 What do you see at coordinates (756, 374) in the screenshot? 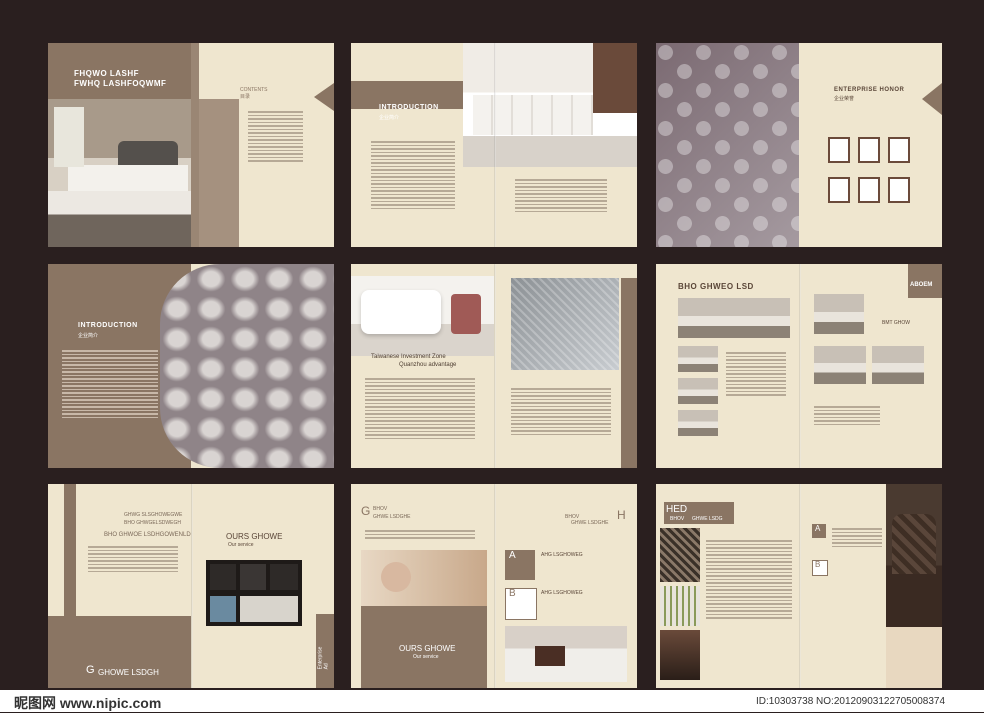
I see `product-desc` at bounding box center [756, 374].